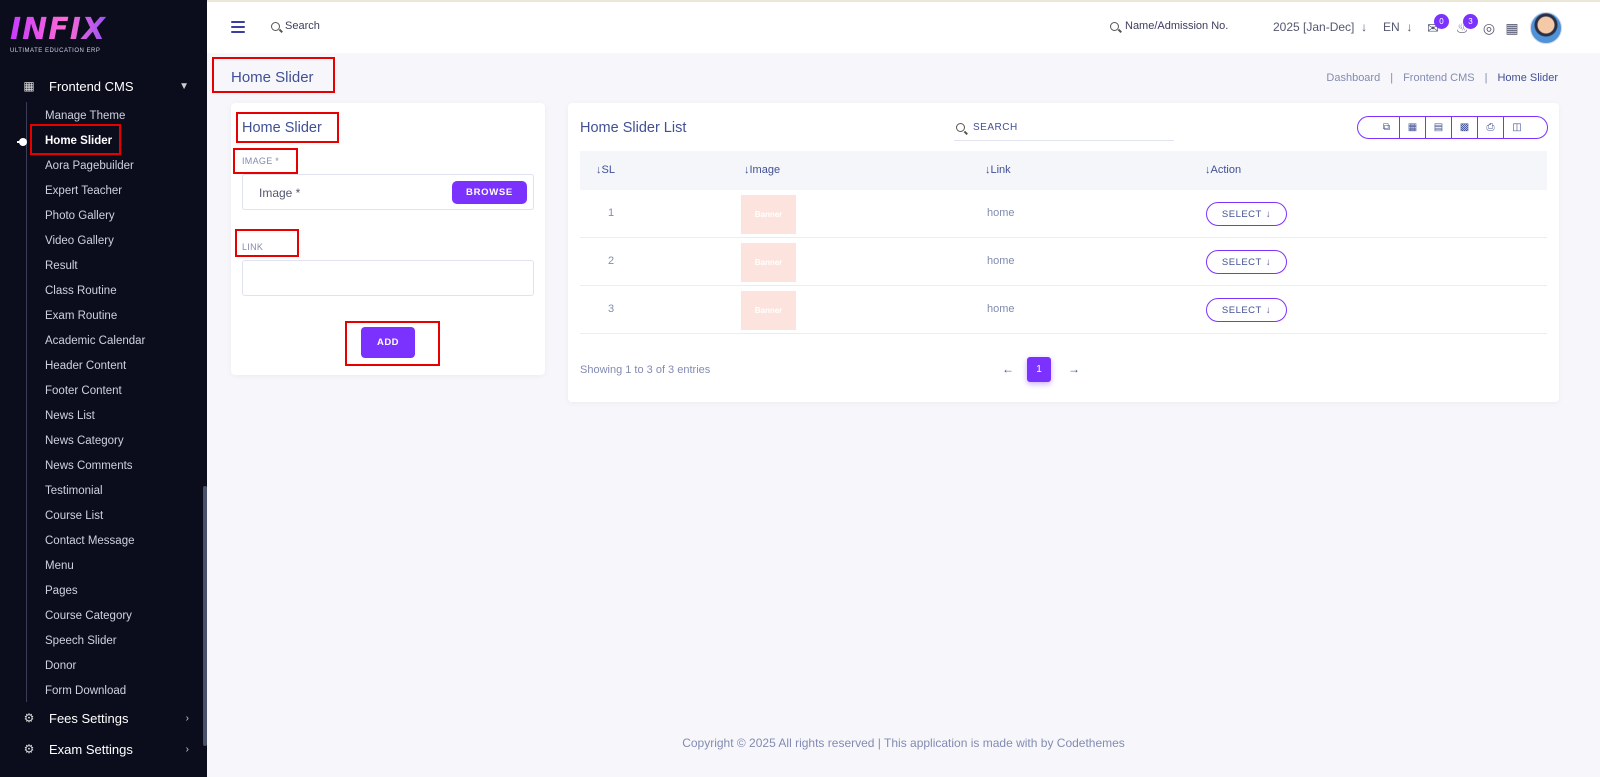 The width and height of the screenshot is (1600, 777). What do you see at coordinates (83, 391) in the screenshot?
I see `sidebar-item-footer-content: Footer Content` at bounding box center [83, 391].